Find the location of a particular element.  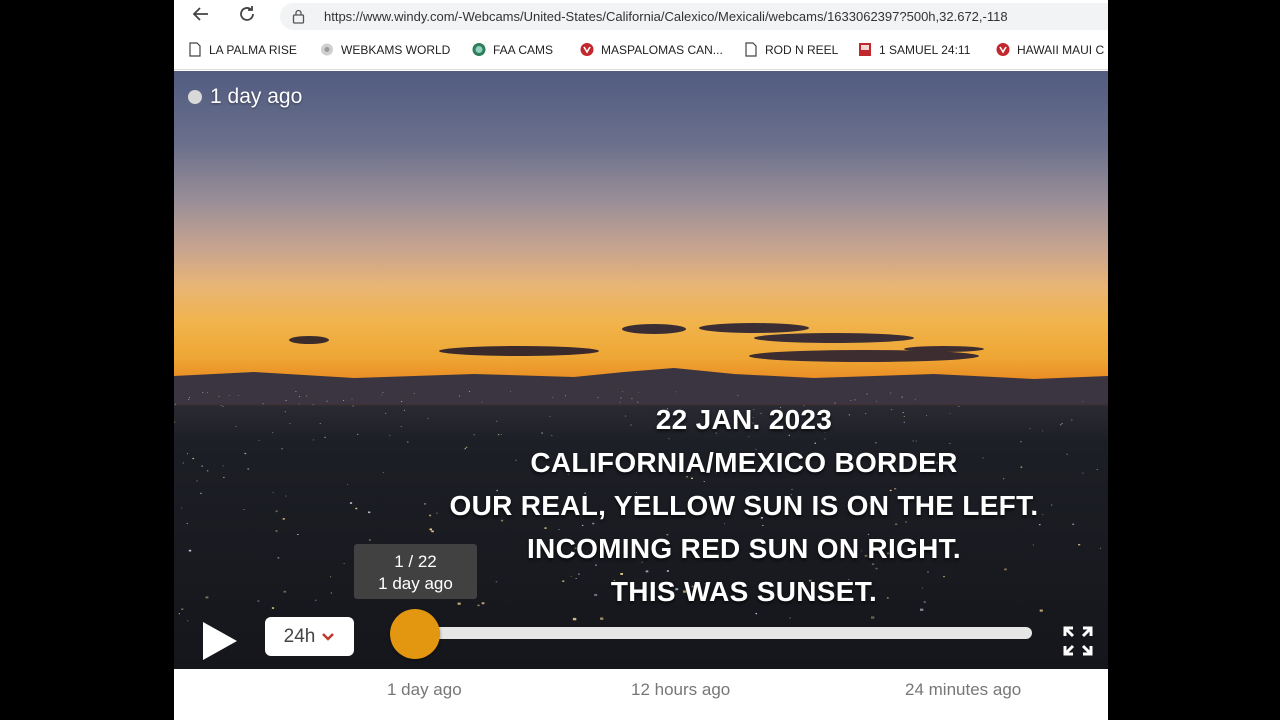

scale-label: 24 minutes ago is located at coordinates (963, 689).